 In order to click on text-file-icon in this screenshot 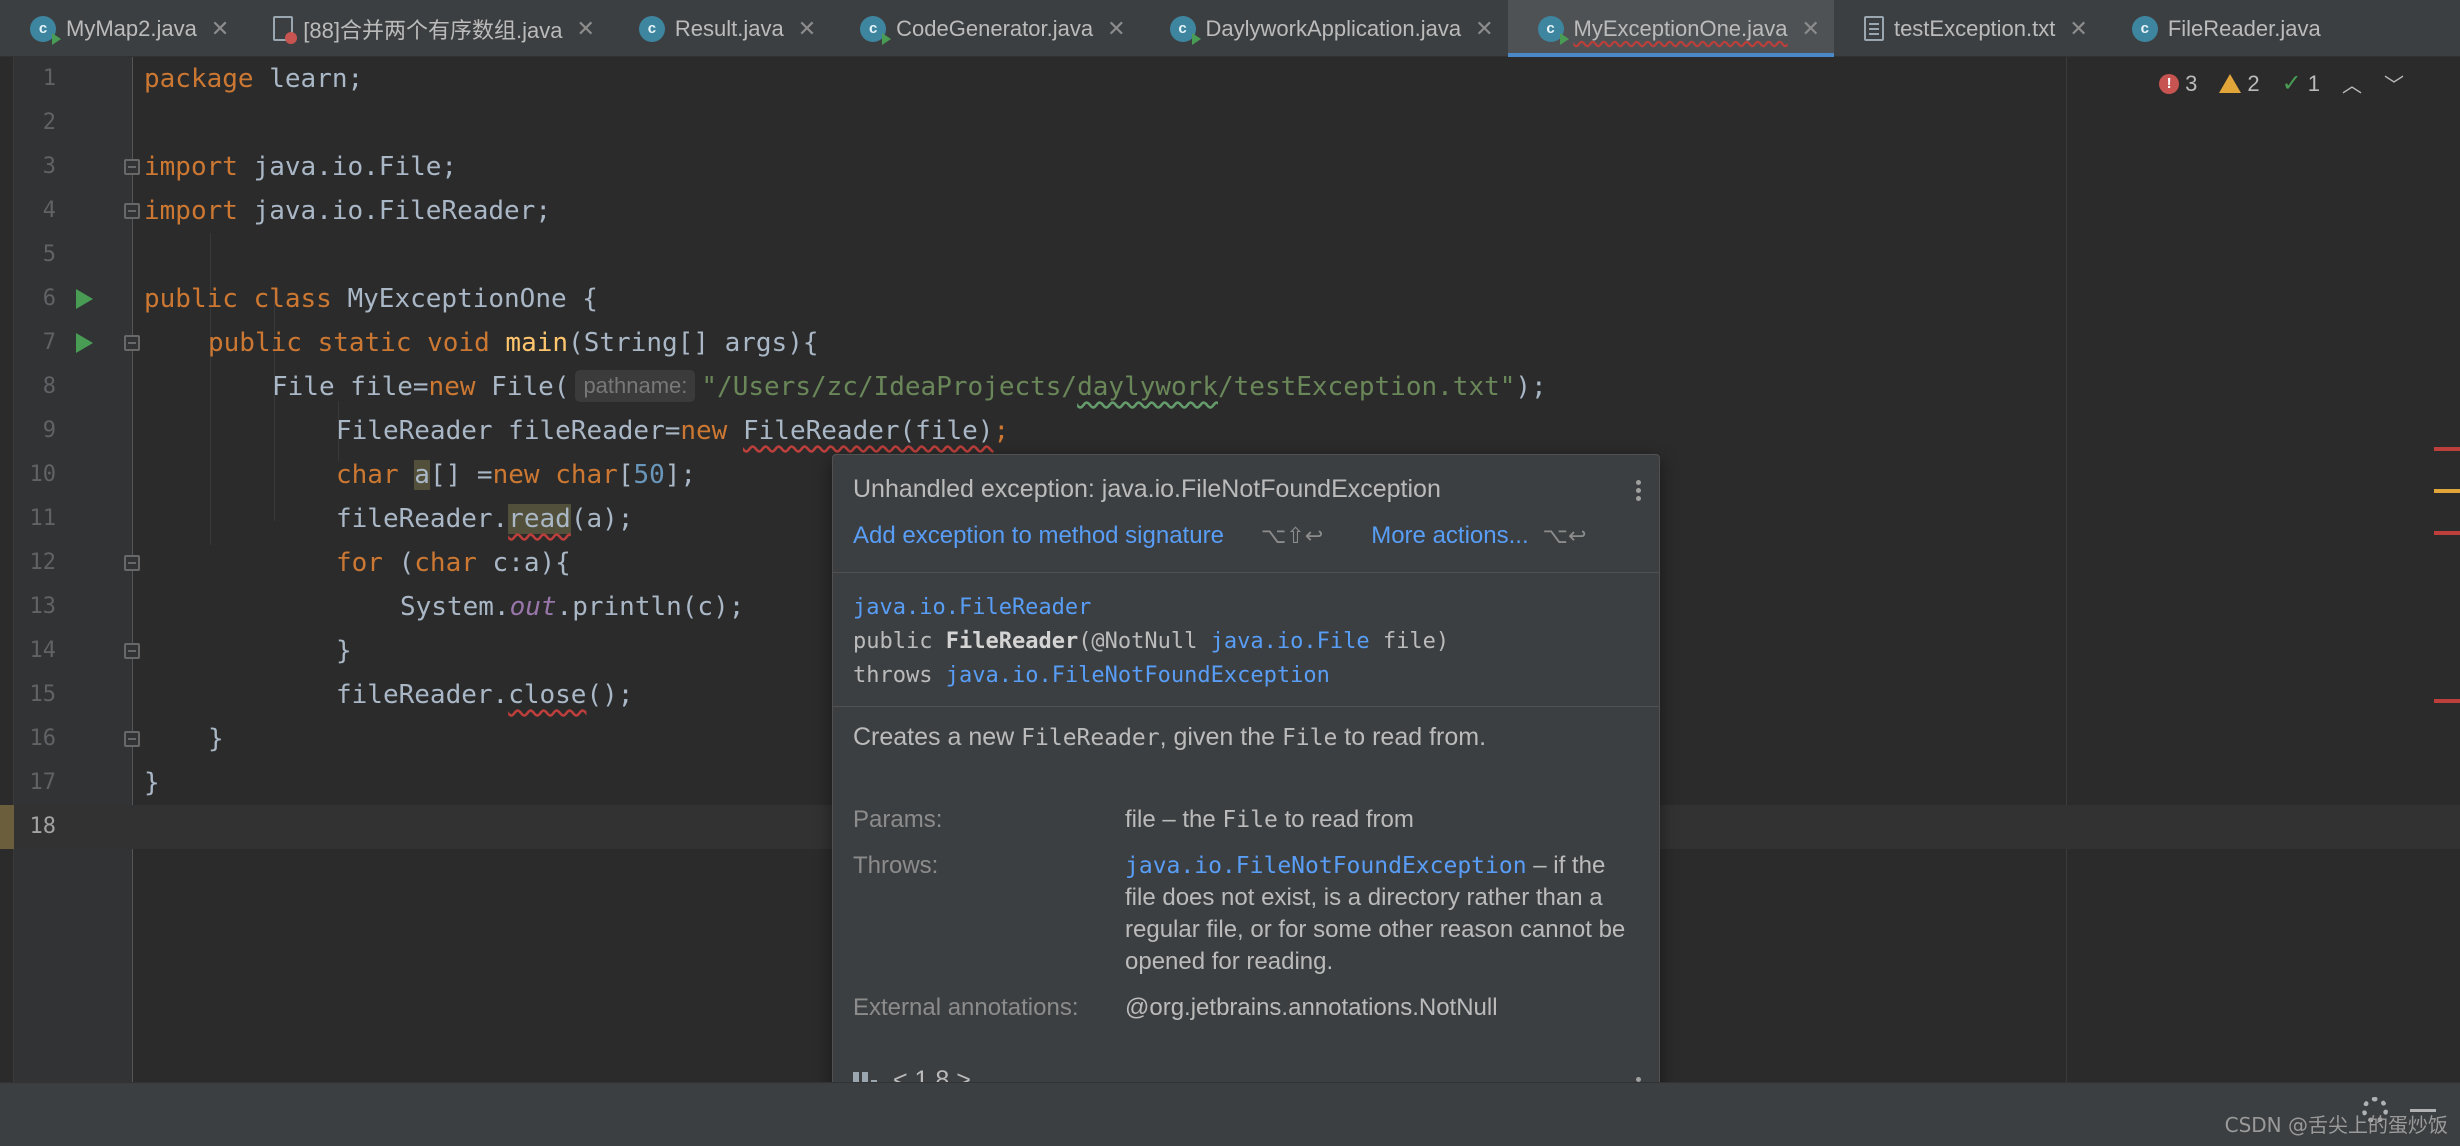, I will do `click(1873, 28)`.